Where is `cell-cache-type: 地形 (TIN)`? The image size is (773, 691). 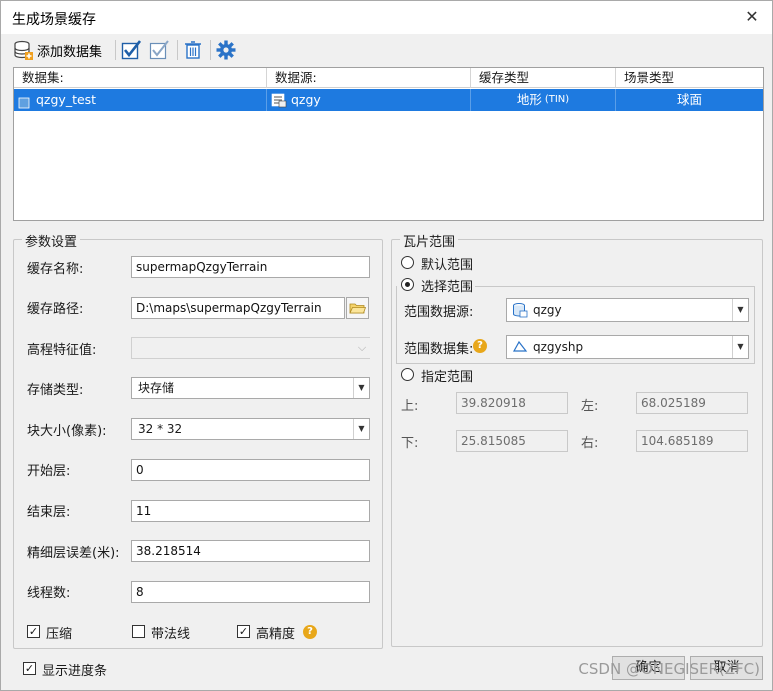 cell-cache-type: 地形 (TIN) is located at coordinates (543, 100).